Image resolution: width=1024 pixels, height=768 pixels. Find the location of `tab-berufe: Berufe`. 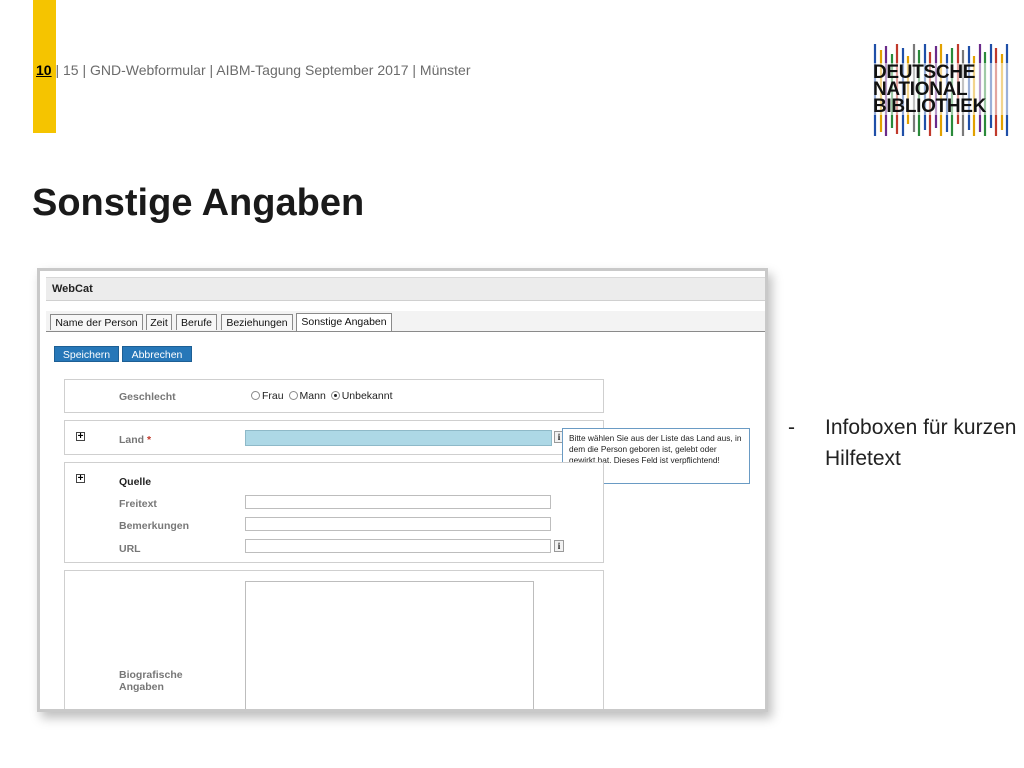

tab-berufe: Berufe is located at coordinates (196, 322).